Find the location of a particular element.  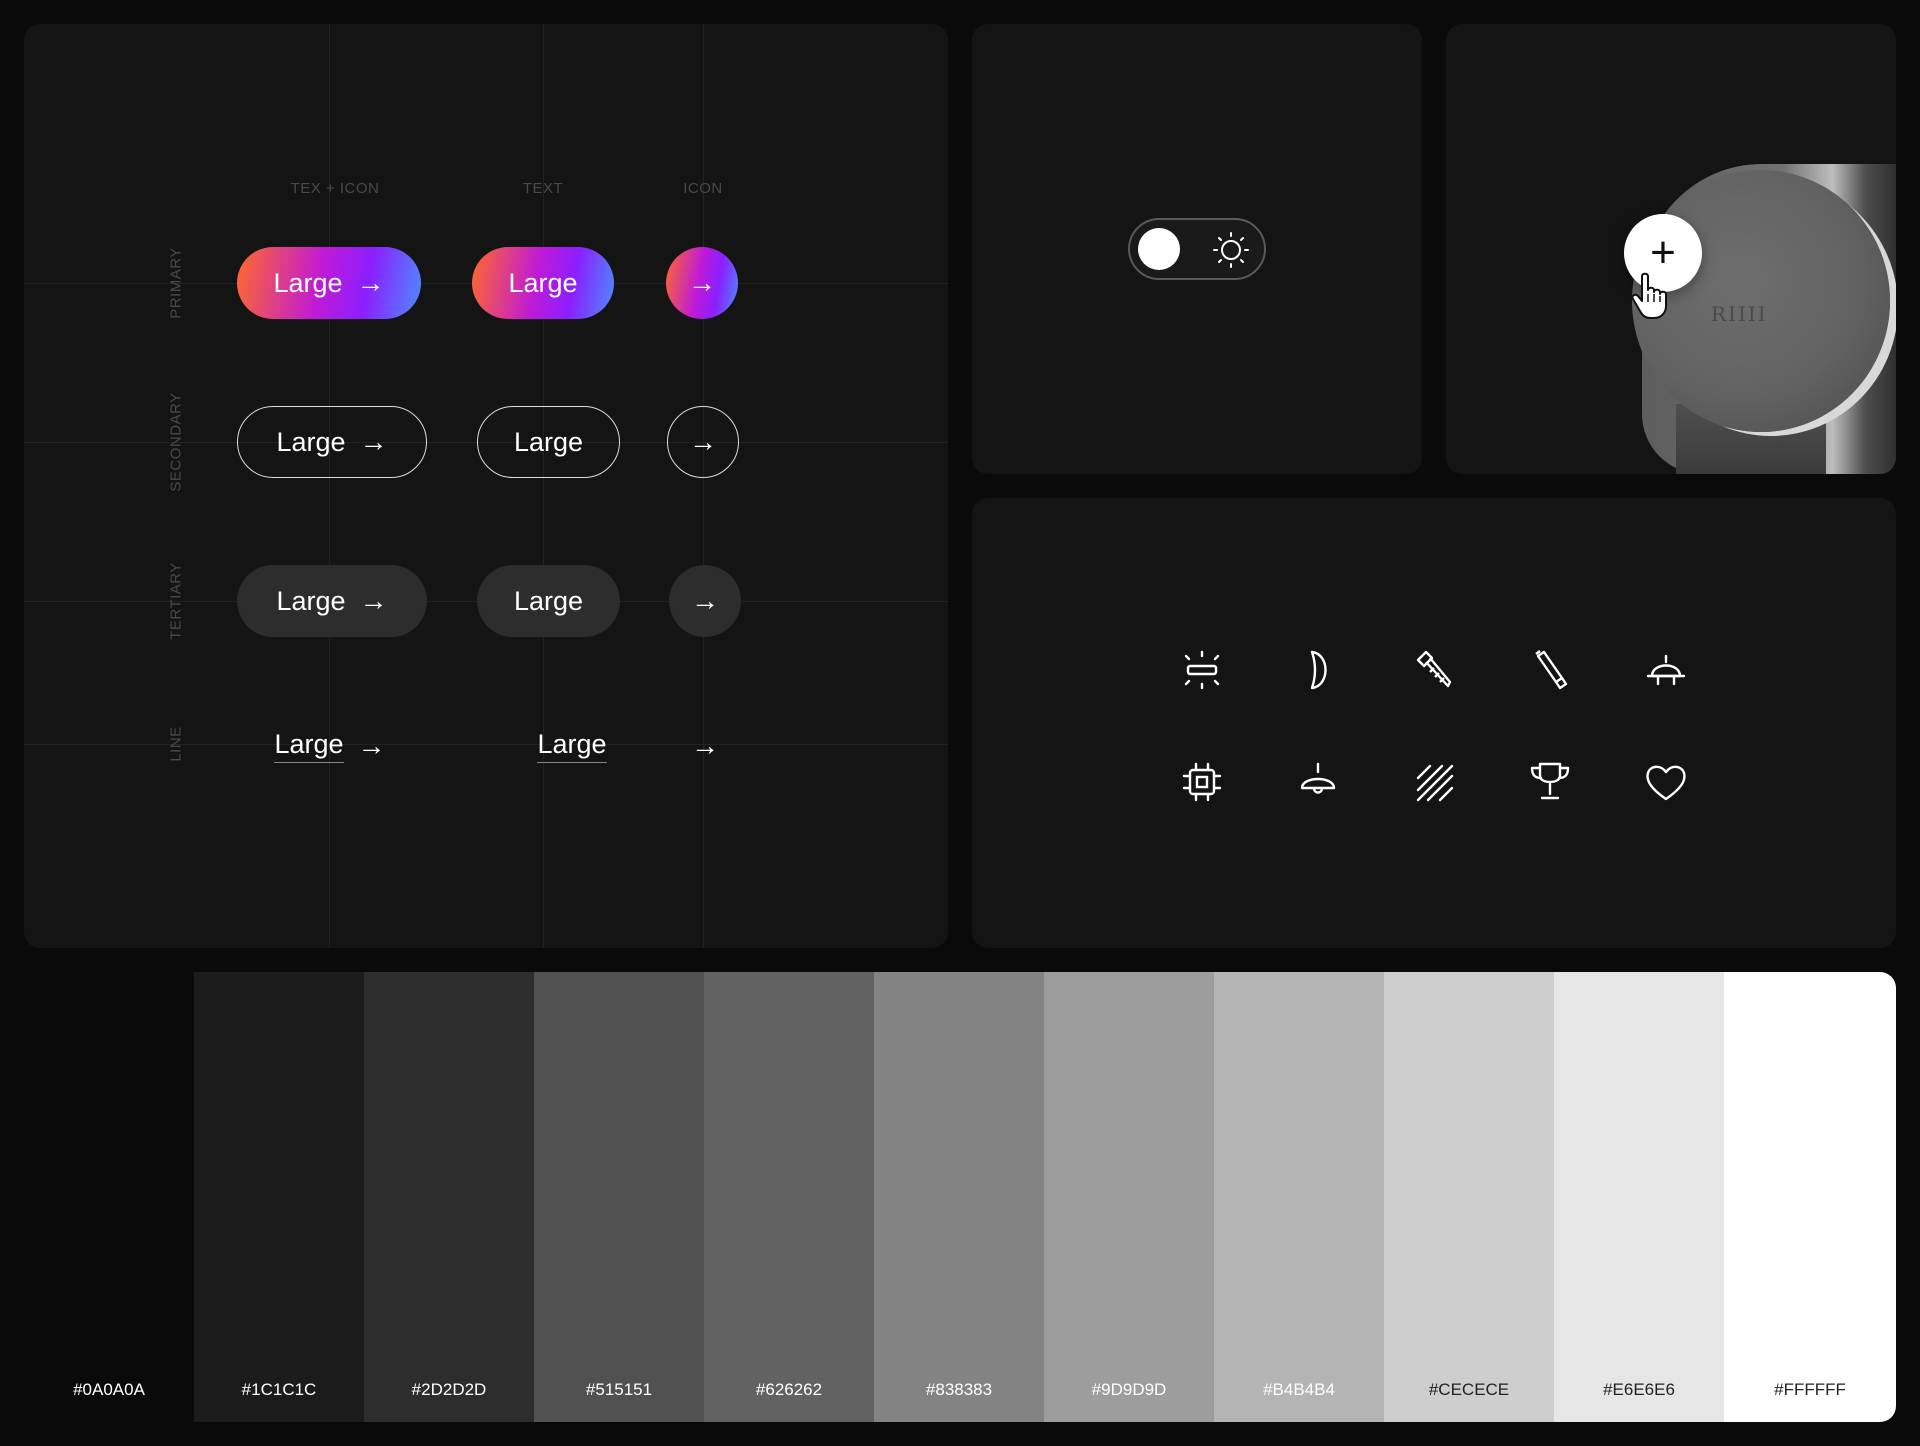

secondary-text-button: Large is located at coordinates (548, 442).